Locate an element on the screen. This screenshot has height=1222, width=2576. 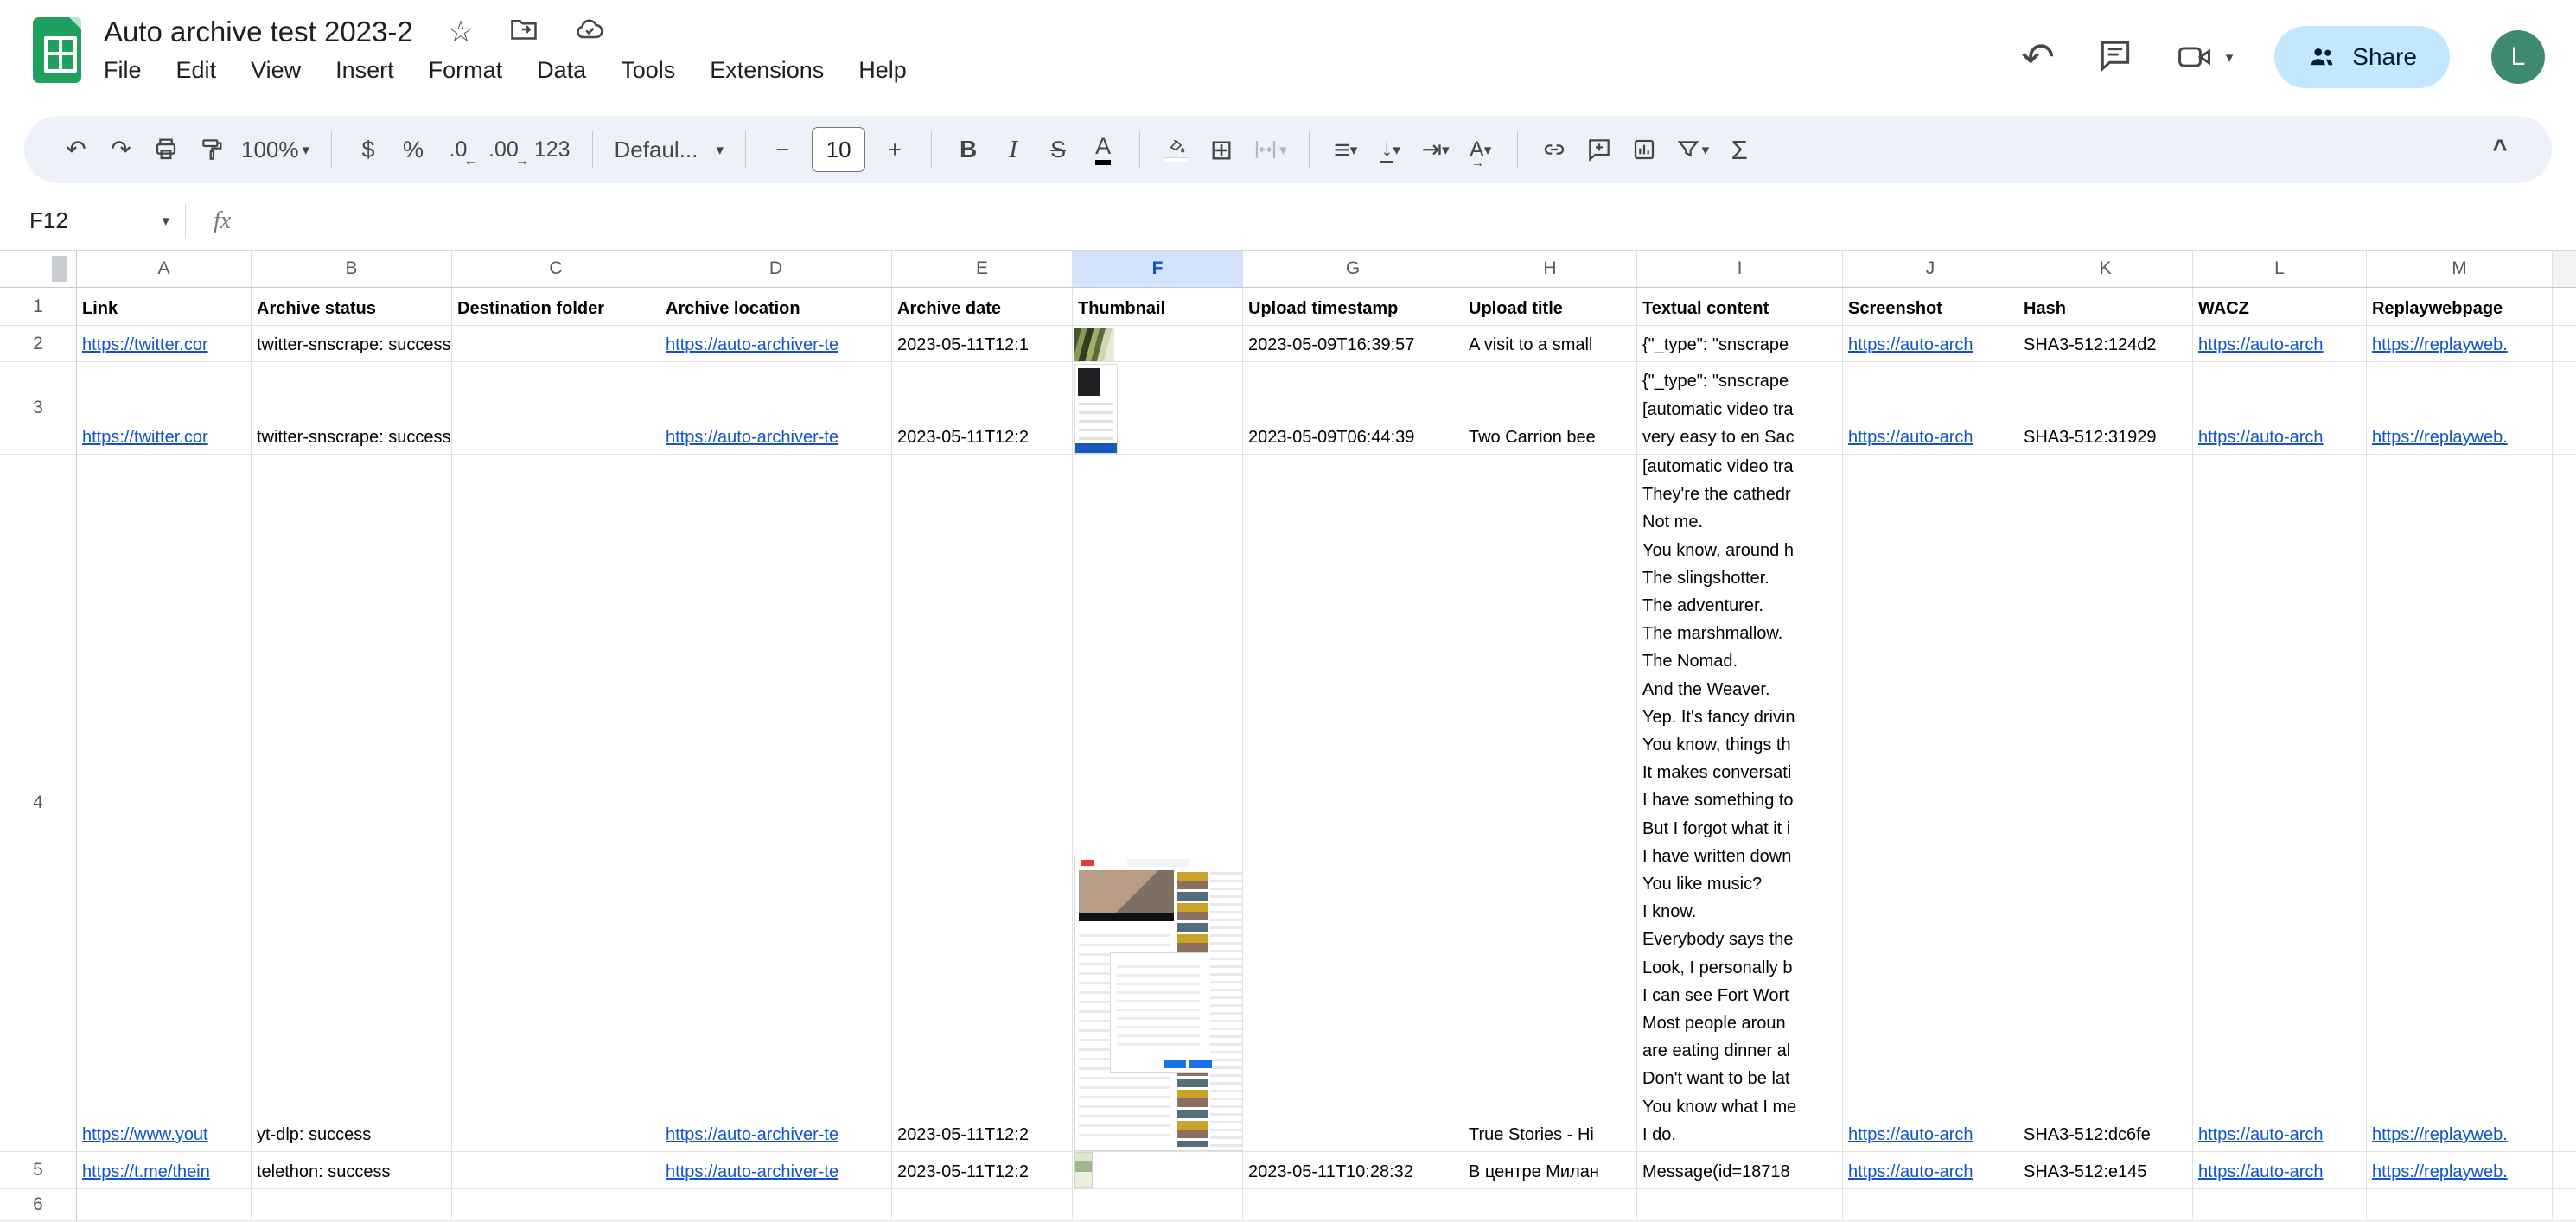
row-header-6: 6 is located at coordinates (38, 1205).